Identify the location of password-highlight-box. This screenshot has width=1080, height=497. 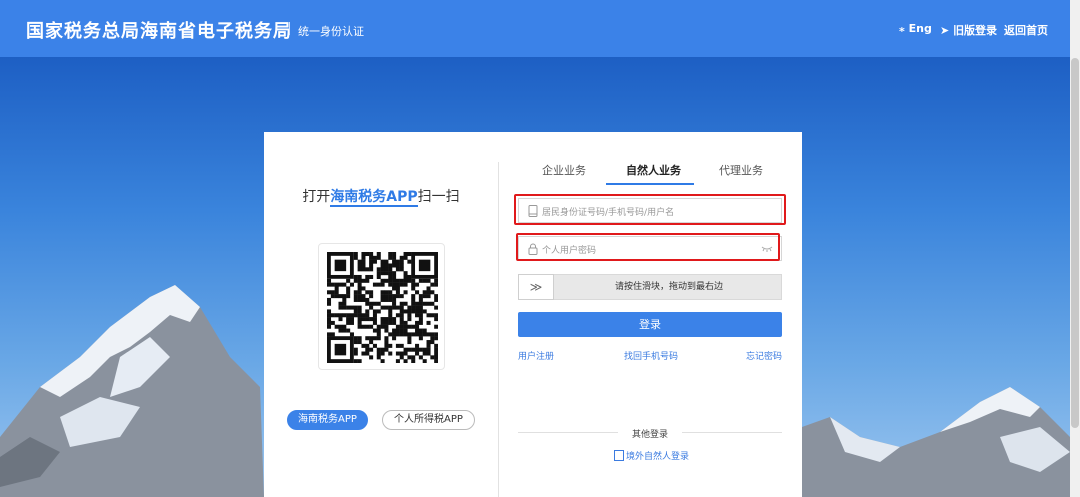
(648, 247).